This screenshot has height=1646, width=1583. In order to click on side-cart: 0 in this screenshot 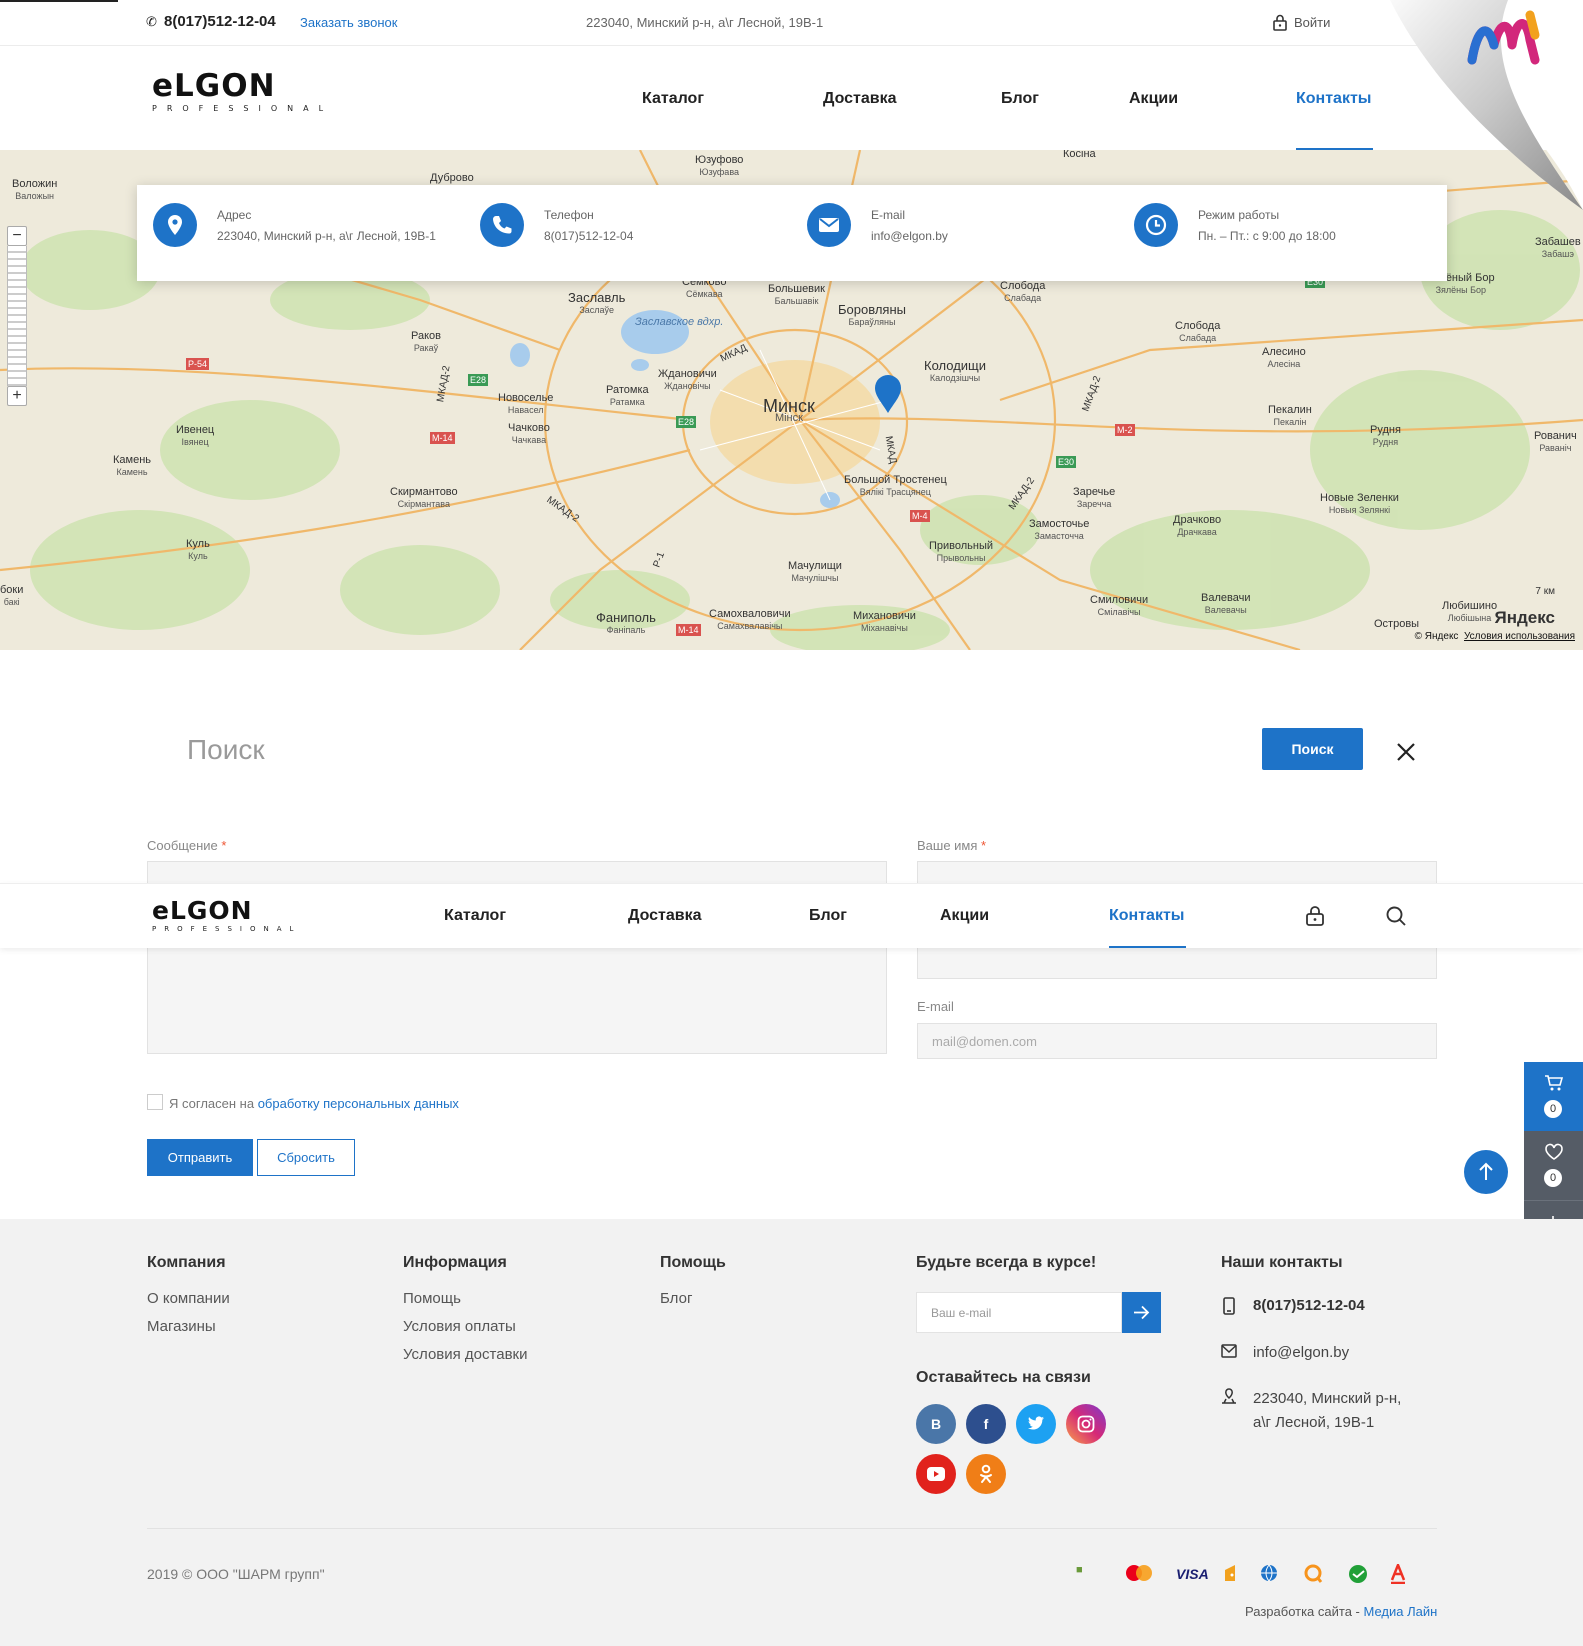, I will do `click(1553, 1096)`.